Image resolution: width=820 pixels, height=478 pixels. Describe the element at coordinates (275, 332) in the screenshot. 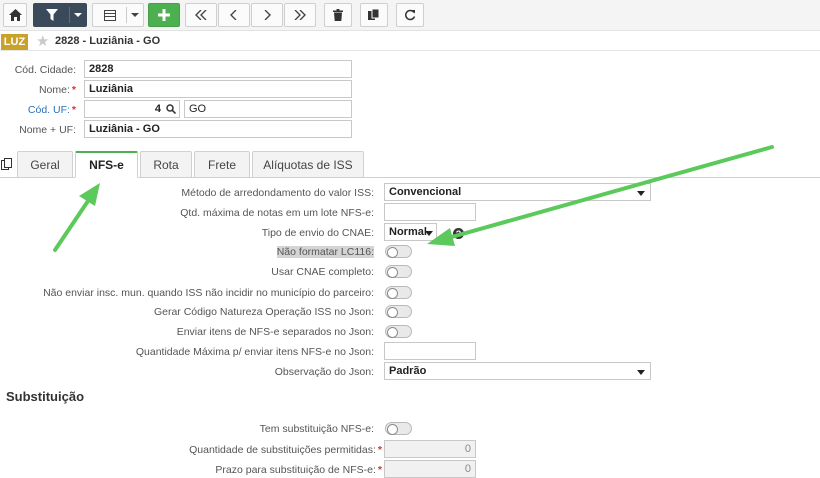

I see `enviar-itens-label: Enviar itens de NFS-e separados no Json:` at that location.